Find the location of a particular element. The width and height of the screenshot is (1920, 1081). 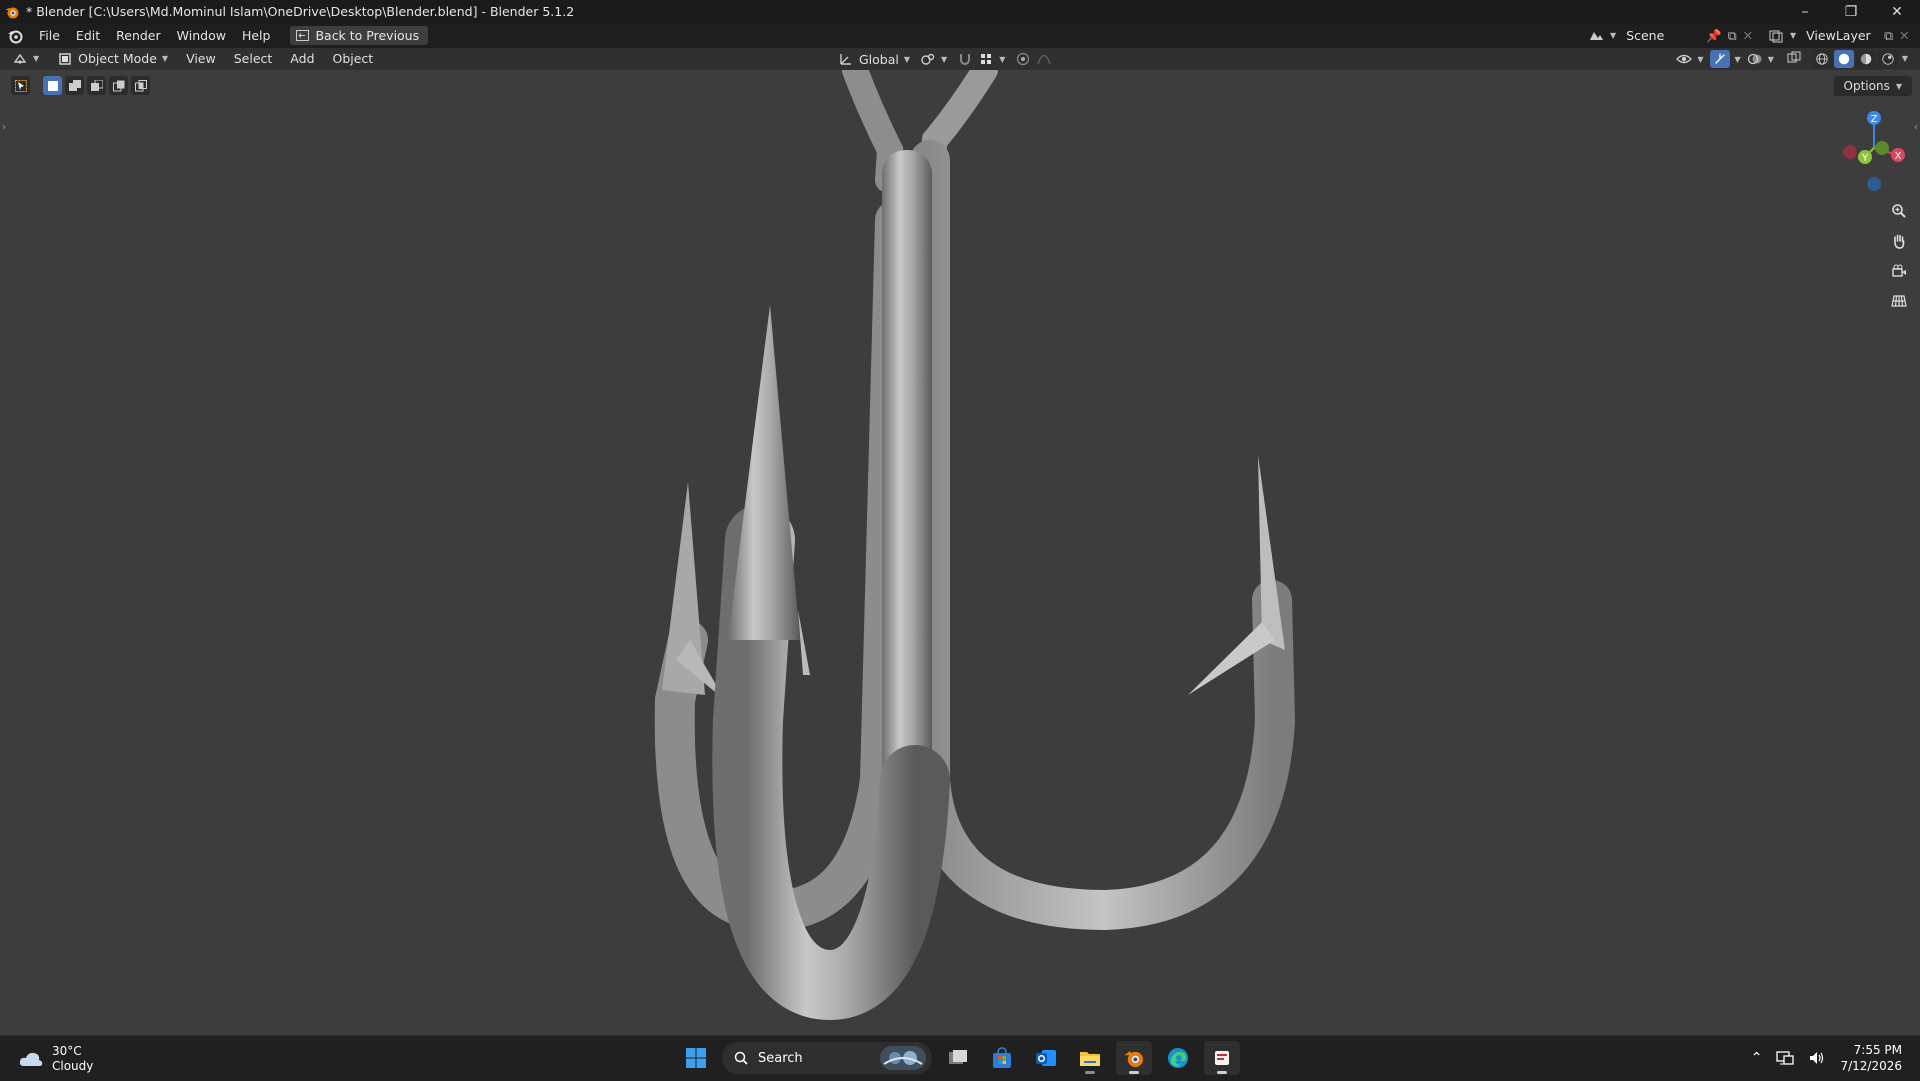

volume-icon is located at coordinates (1817, 1058).